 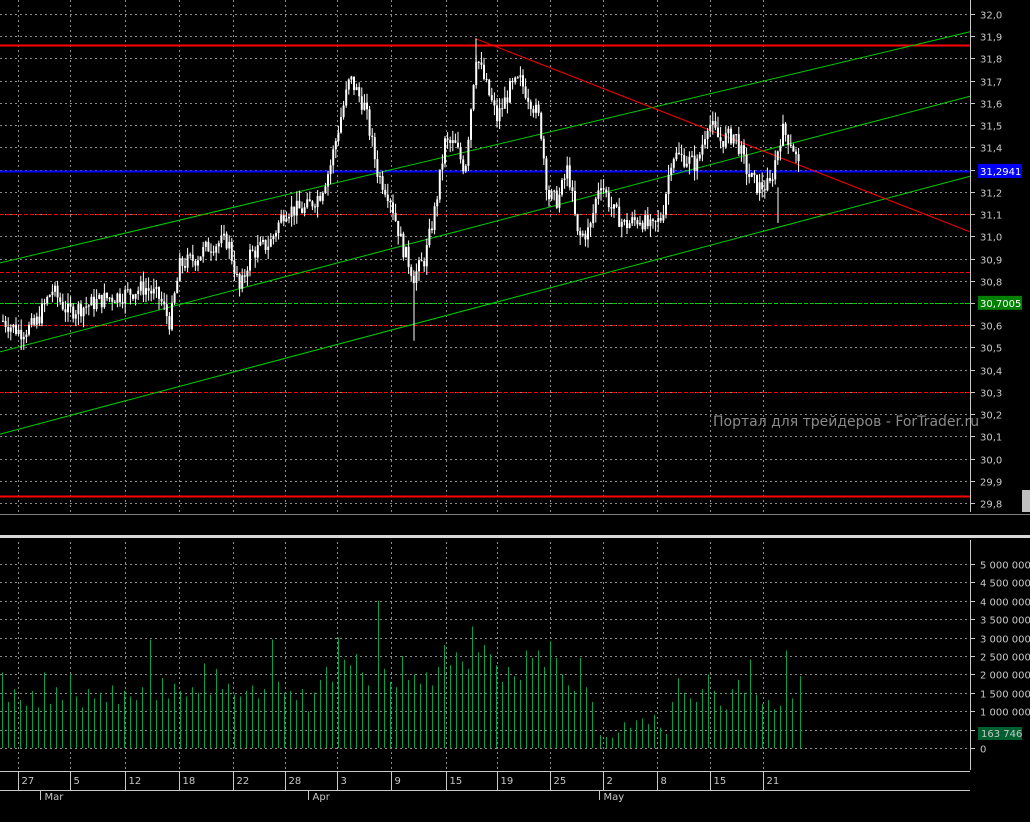 What do you see at coordinates (1000, 304) in the screenshot?
I see `price-label-text: 30,7005` at bounding box center [1000, 304].